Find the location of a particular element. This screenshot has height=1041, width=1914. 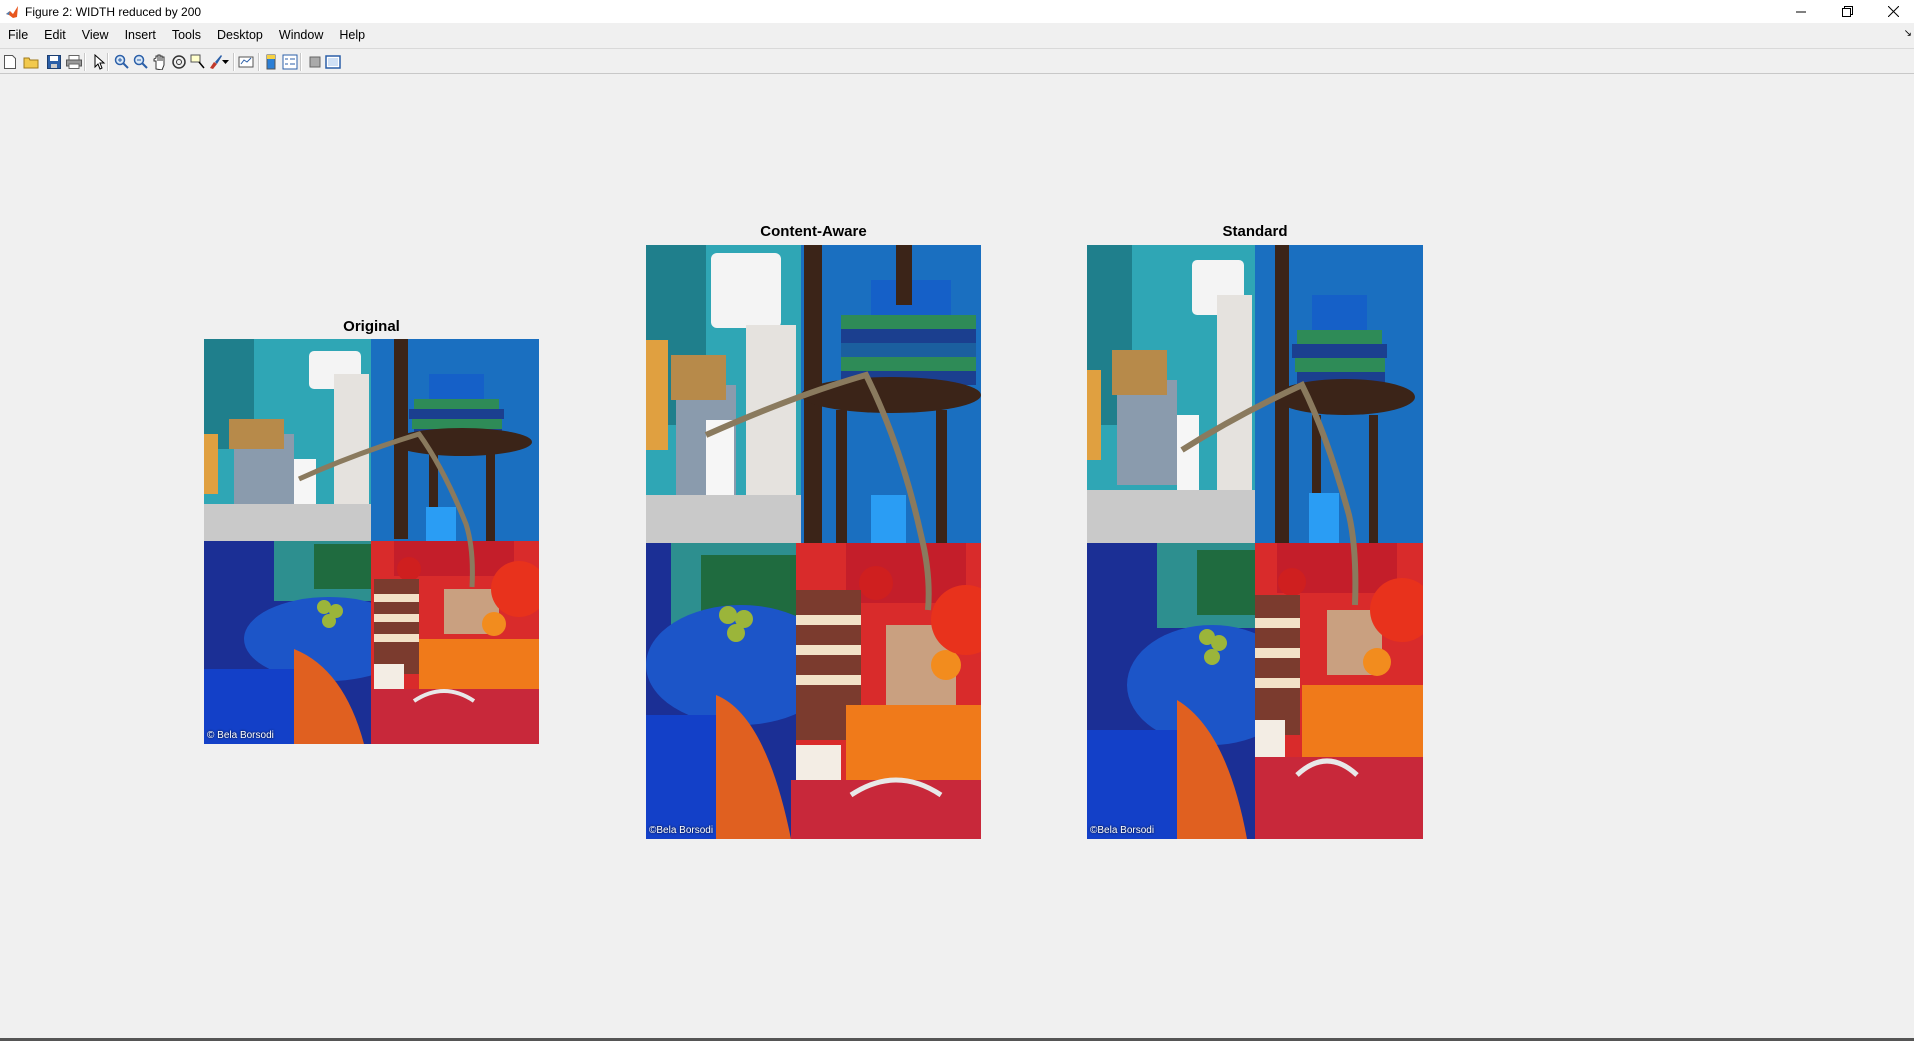

link-plot-button is located at coordinates (246, 62).